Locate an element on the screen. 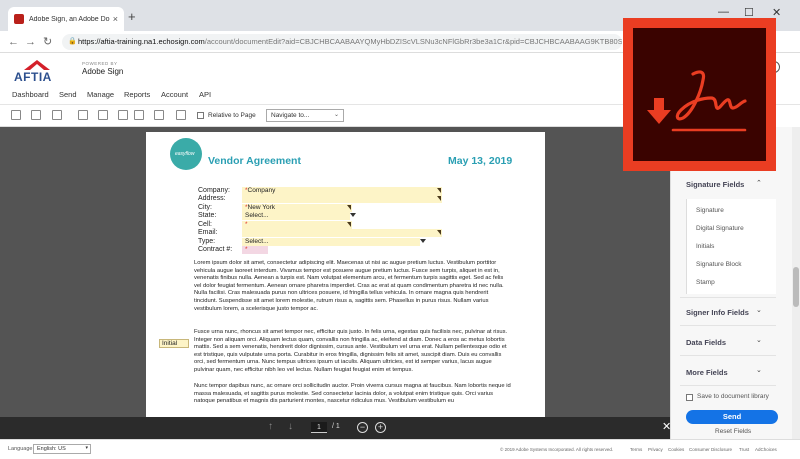  easyflow-logo-text: easyflow is located at coordinates (185, 154).